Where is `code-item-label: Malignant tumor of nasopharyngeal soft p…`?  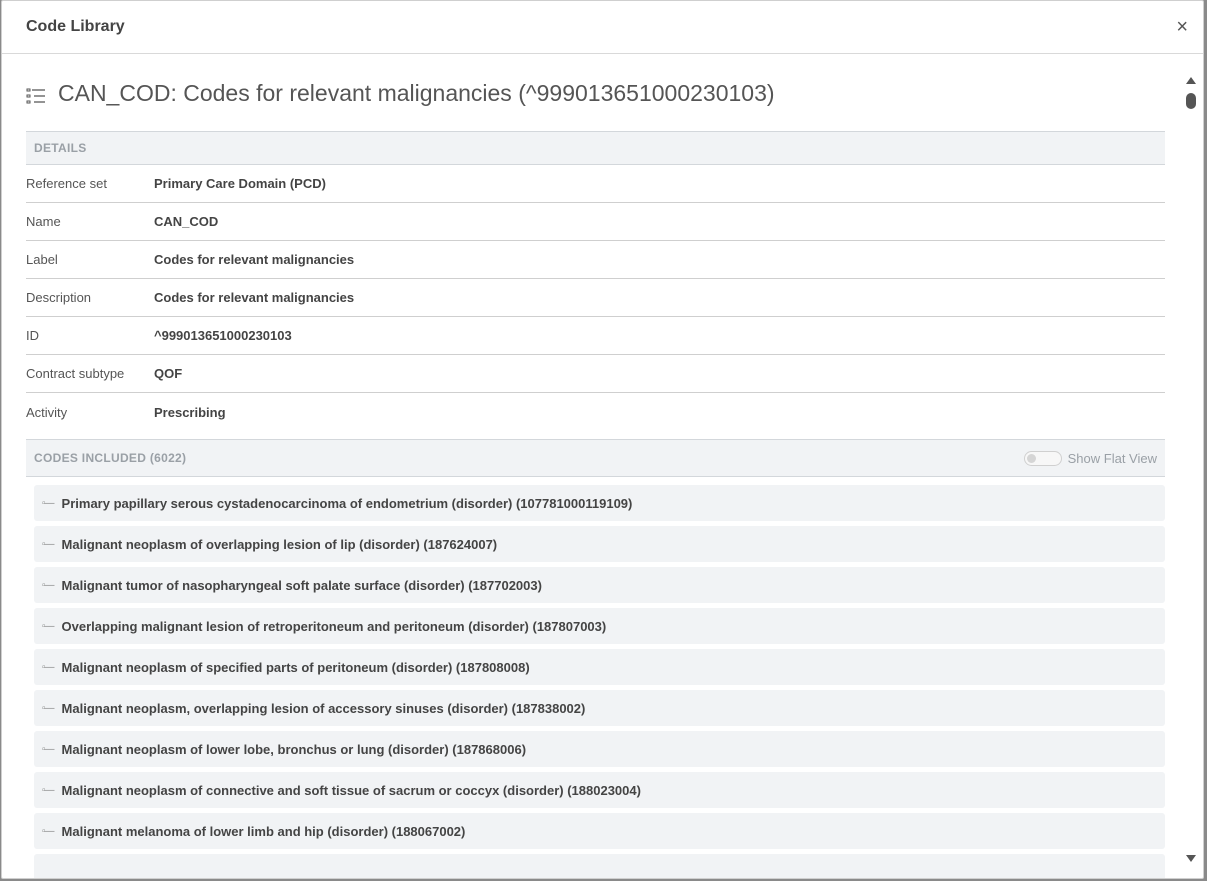 code-item-label: Malignant tumor of nasopharyngeal soft p… is located at coordinates (301, 585).